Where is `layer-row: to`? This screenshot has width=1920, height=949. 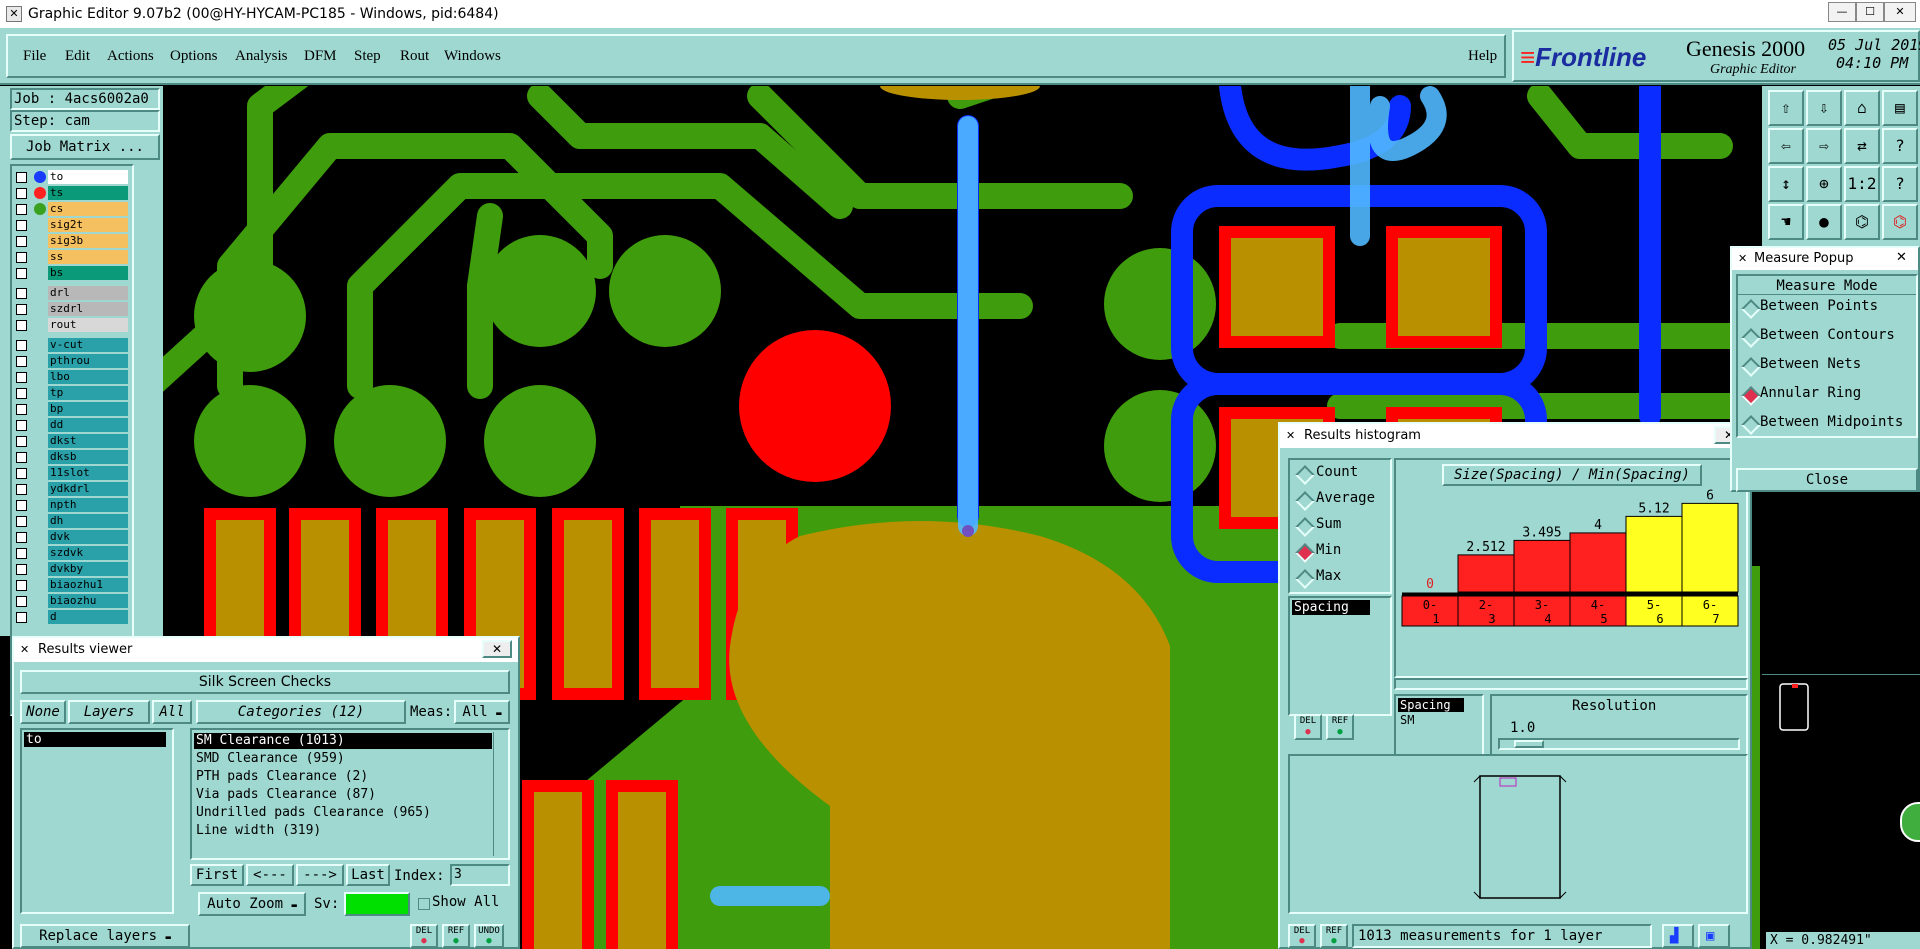 layer-row: to is located at coordinates (72, 177).